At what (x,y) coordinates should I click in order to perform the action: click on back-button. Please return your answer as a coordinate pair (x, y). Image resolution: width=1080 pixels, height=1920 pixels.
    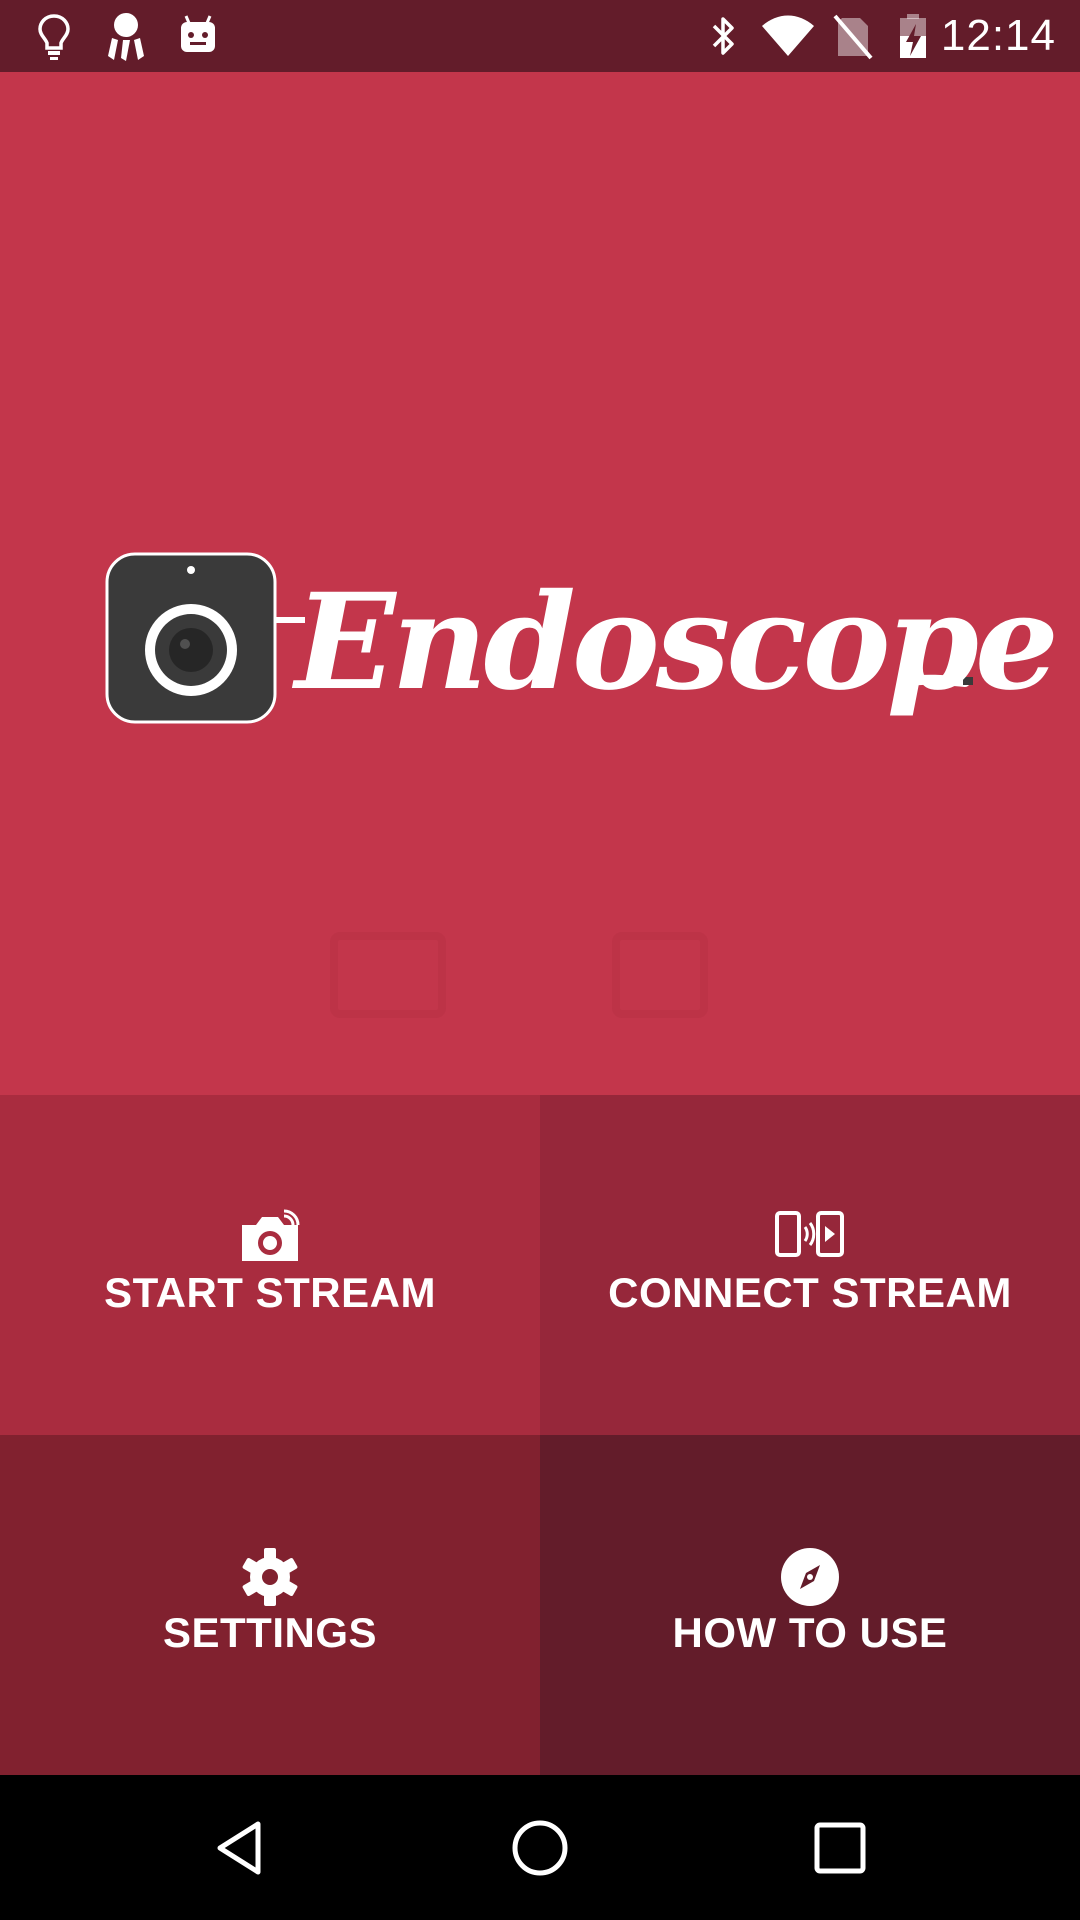
    Looking at the image, I should click on (240, 1847).